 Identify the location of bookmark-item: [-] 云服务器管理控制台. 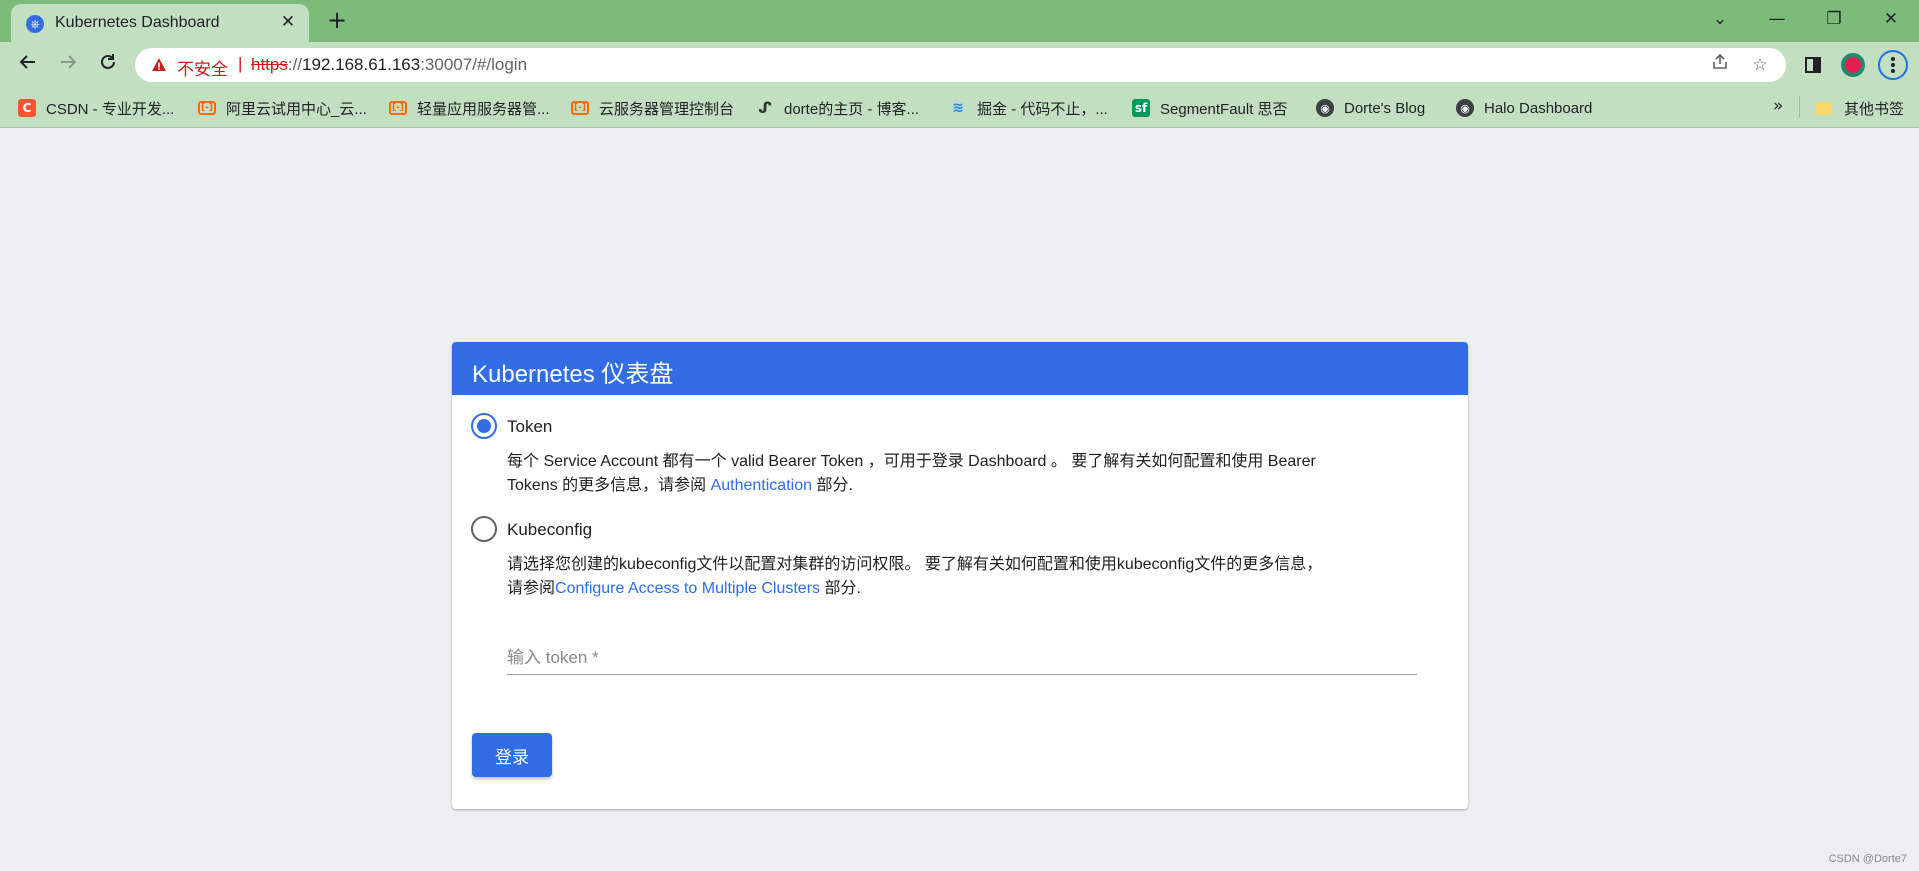
(652, 108).